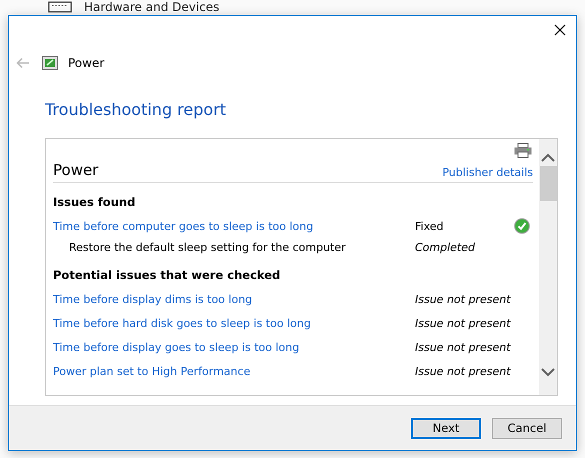  What do you see at coordinates (208, 247) in the screenshot?
I see `action-text: Restore the default sleep setting for the computer` at bounding box center [208, 247].